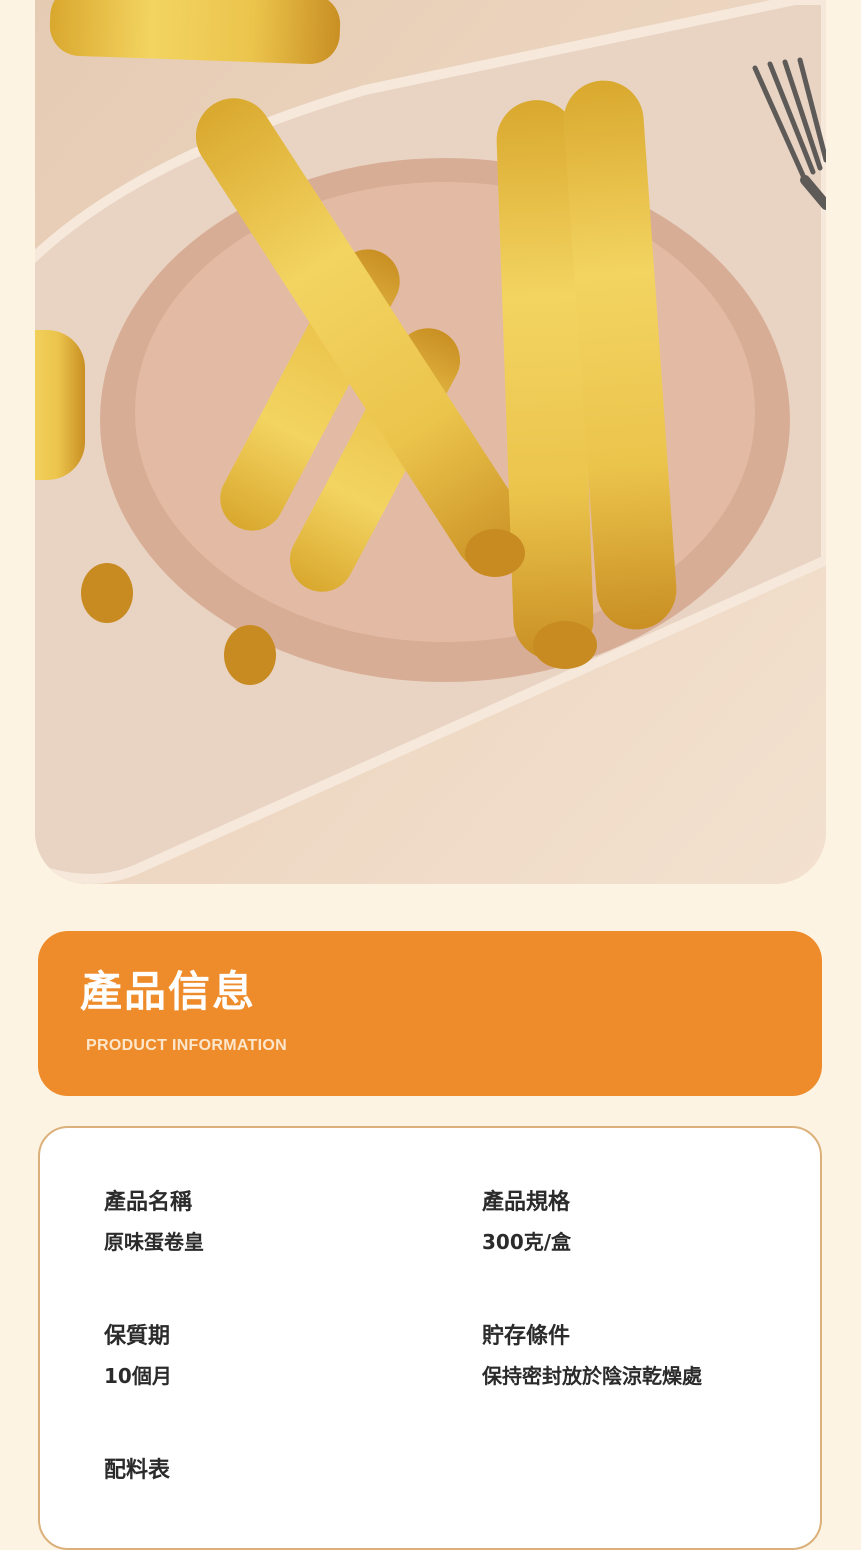 The height and width of the screenshot is (1550, 861). I want to click on shelf-life-value: 10個月, so click(138, 1376).